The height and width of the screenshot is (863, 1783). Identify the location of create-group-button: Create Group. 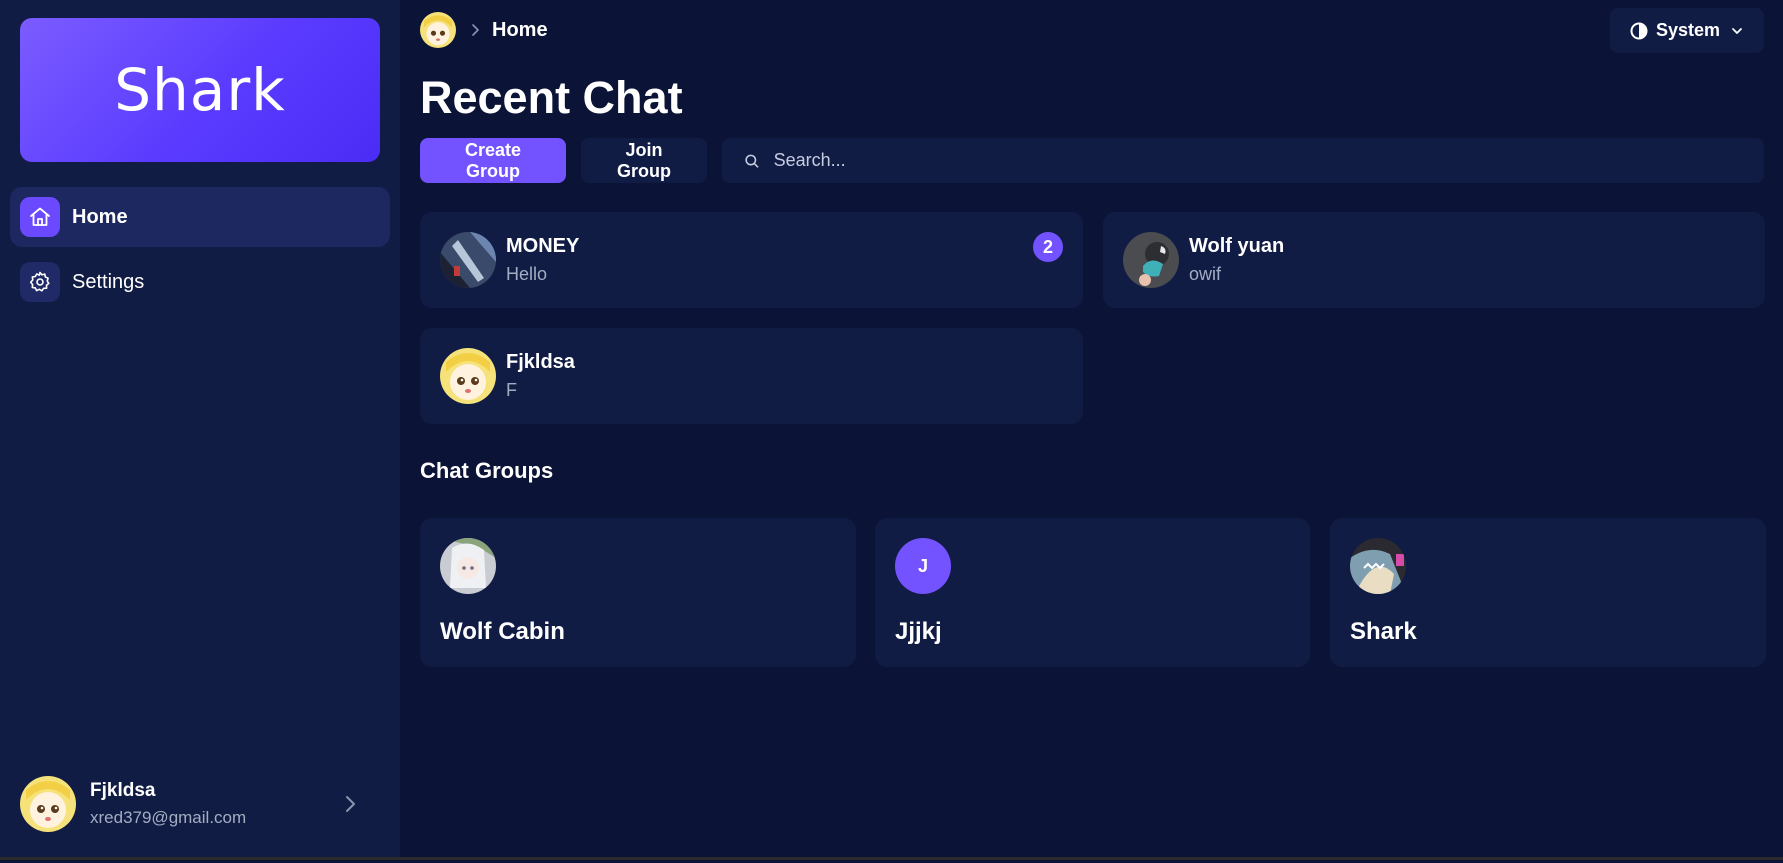
(493, 160).